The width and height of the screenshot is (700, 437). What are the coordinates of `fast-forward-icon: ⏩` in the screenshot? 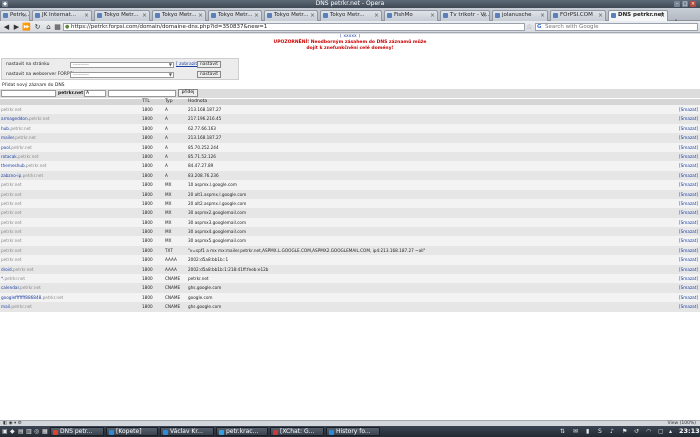 It's located at (26, 27).